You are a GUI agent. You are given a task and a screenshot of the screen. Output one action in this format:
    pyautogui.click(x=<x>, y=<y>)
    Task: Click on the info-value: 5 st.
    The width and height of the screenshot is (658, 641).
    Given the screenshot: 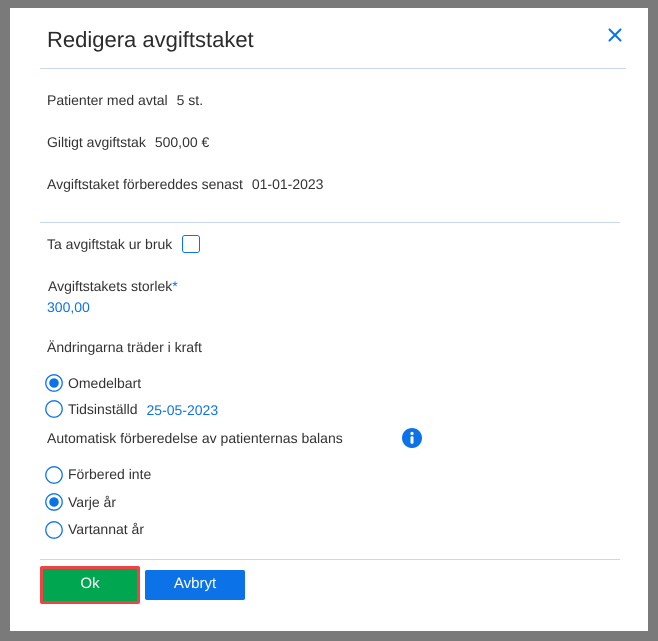 What is the action you would take?
    pyautogui.click(x=190, y=100)
    